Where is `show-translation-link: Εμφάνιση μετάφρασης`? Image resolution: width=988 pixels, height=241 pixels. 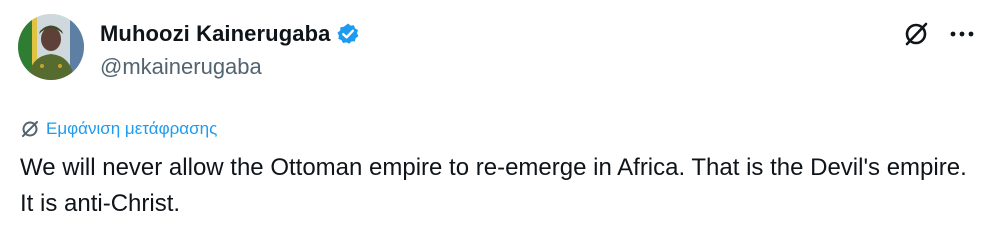 show-translation-link: Εμφάνιση μετάφρασης is located at coordinates (118, 129).